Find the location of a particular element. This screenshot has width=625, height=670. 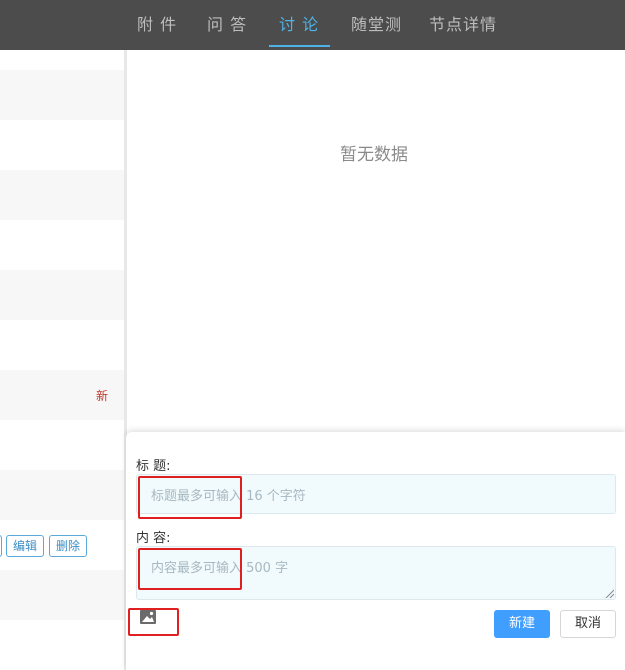

partial-button is located at coordinates (1, 546).